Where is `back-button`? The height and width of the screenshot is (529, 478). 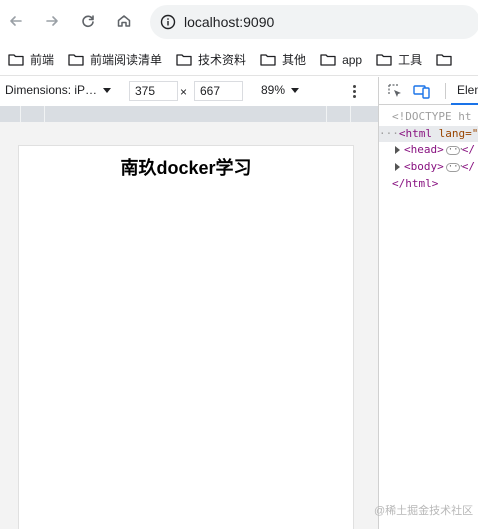 back-button is located at coordinates (16, 21).